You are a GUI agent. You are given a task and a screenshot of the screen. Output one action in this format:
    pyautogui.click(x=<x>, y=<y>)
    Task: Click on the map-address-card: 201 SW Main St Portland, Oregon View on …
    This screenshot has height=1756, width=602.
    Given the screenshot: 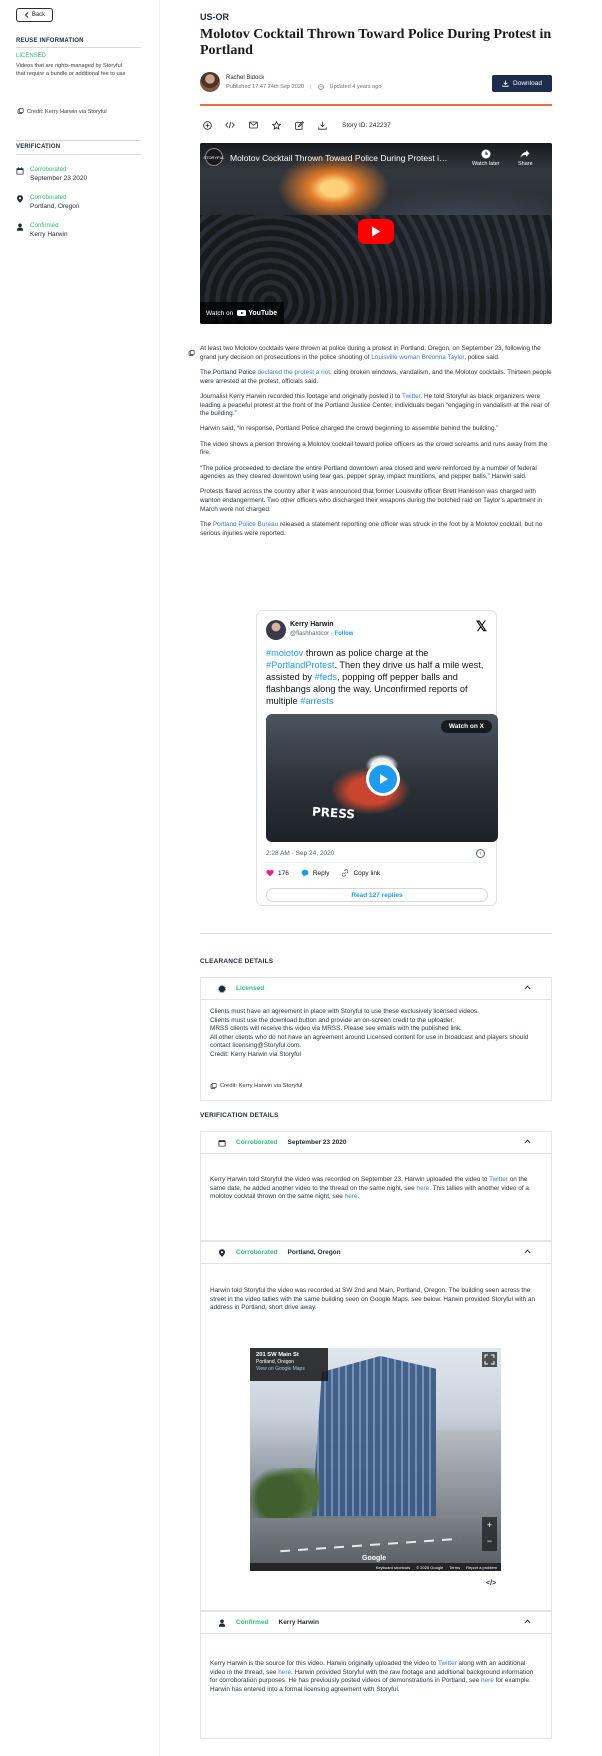 What is the action you would take?
    pyautogui.click(x=289, y=1364)
    